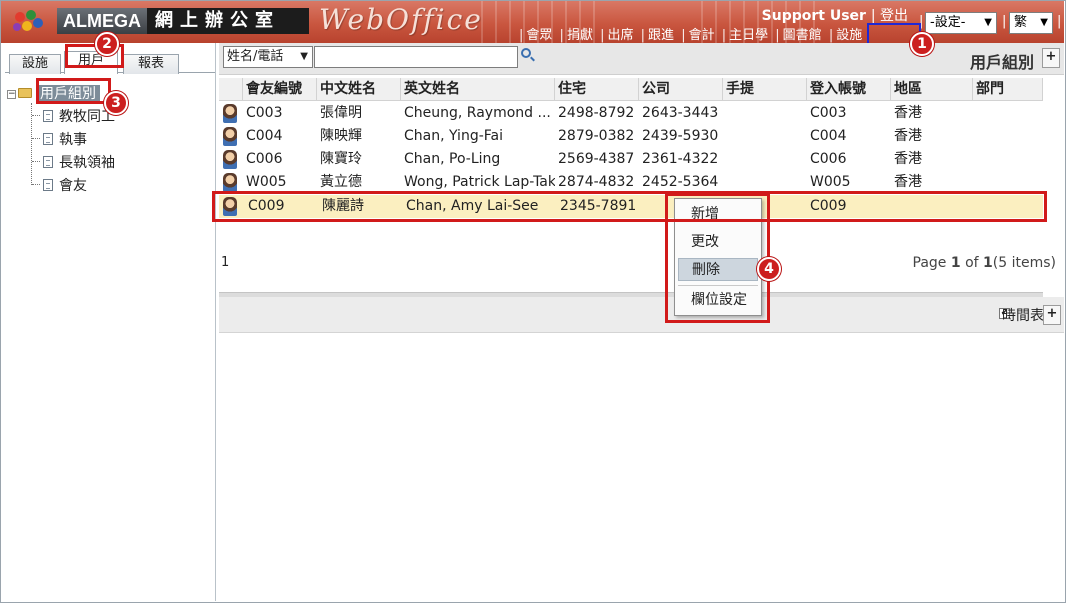 Image resolution: width=1066 pixels, height=603 pixels. I want to click on tree-item-deacons: 執事, so click(65, 139).